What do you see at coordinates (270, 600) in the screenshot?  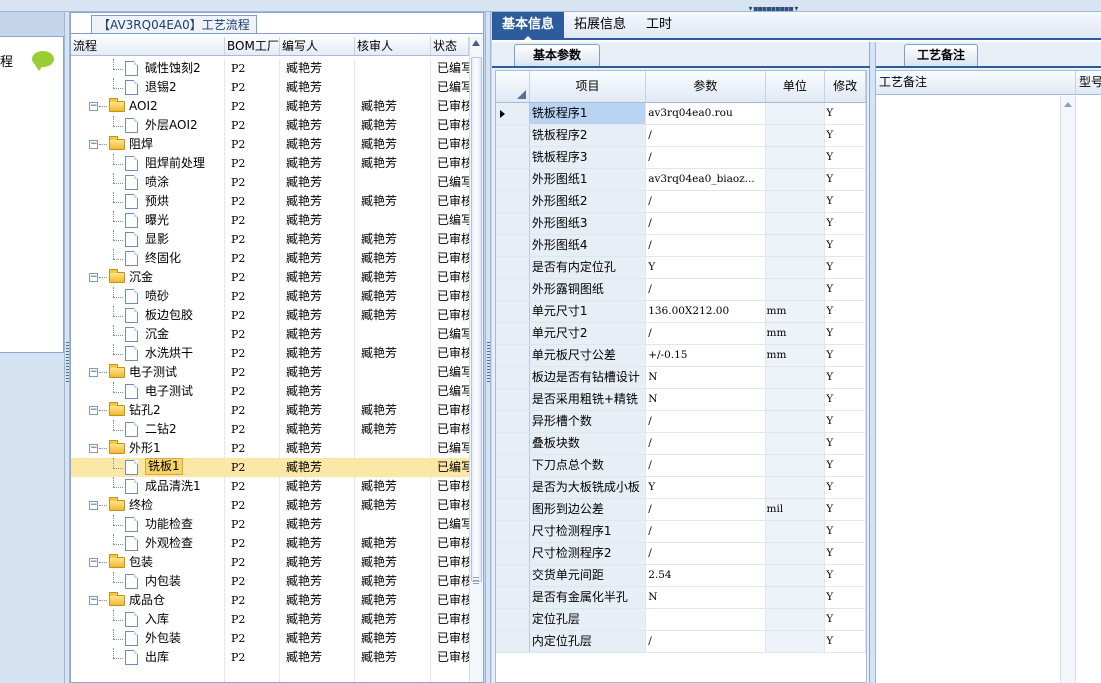 I see `tree-row: − 成品仓 P2 臧艳芳 臧艳芳 已审核` at bounding box center [270, 600].